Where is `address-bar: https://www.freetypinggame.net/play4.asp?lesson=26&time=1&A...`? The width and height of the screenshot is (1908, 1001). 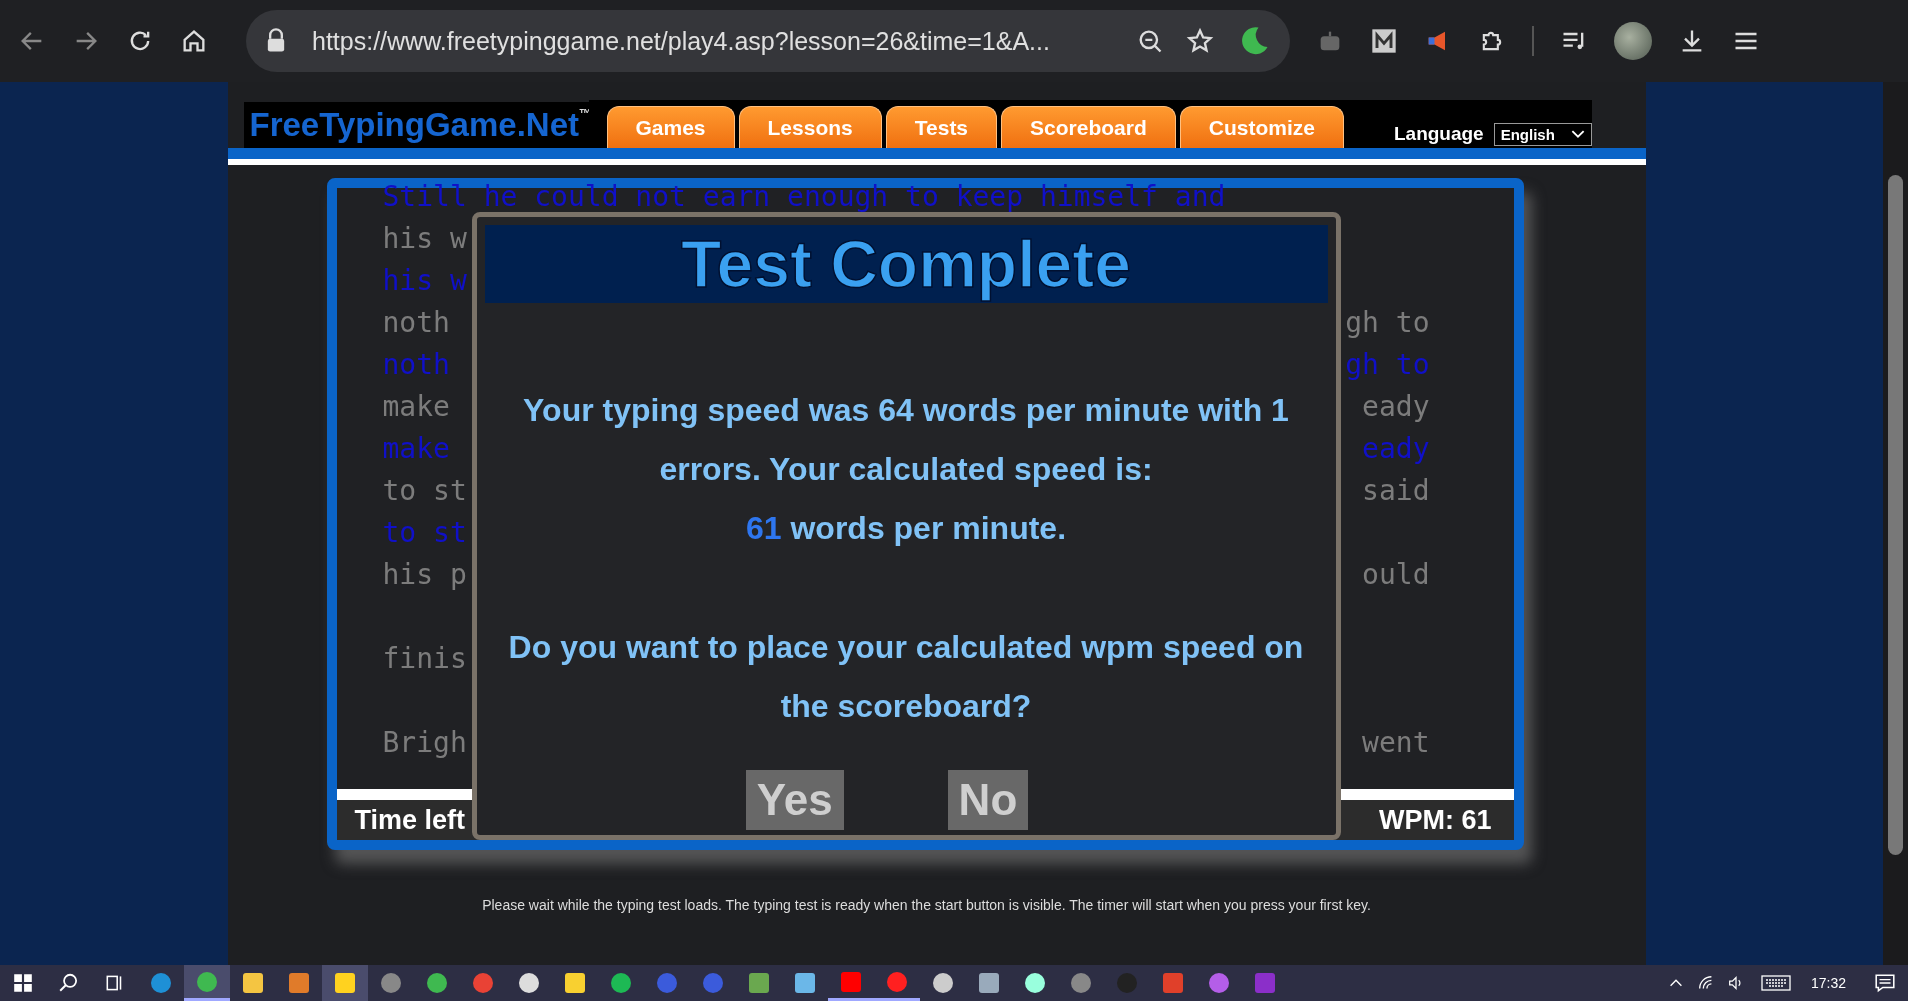
address-bar: https://www.freetypinggame.net/play4.asp?lesson=26&time=1&A... is located at coordinates (768, 41).